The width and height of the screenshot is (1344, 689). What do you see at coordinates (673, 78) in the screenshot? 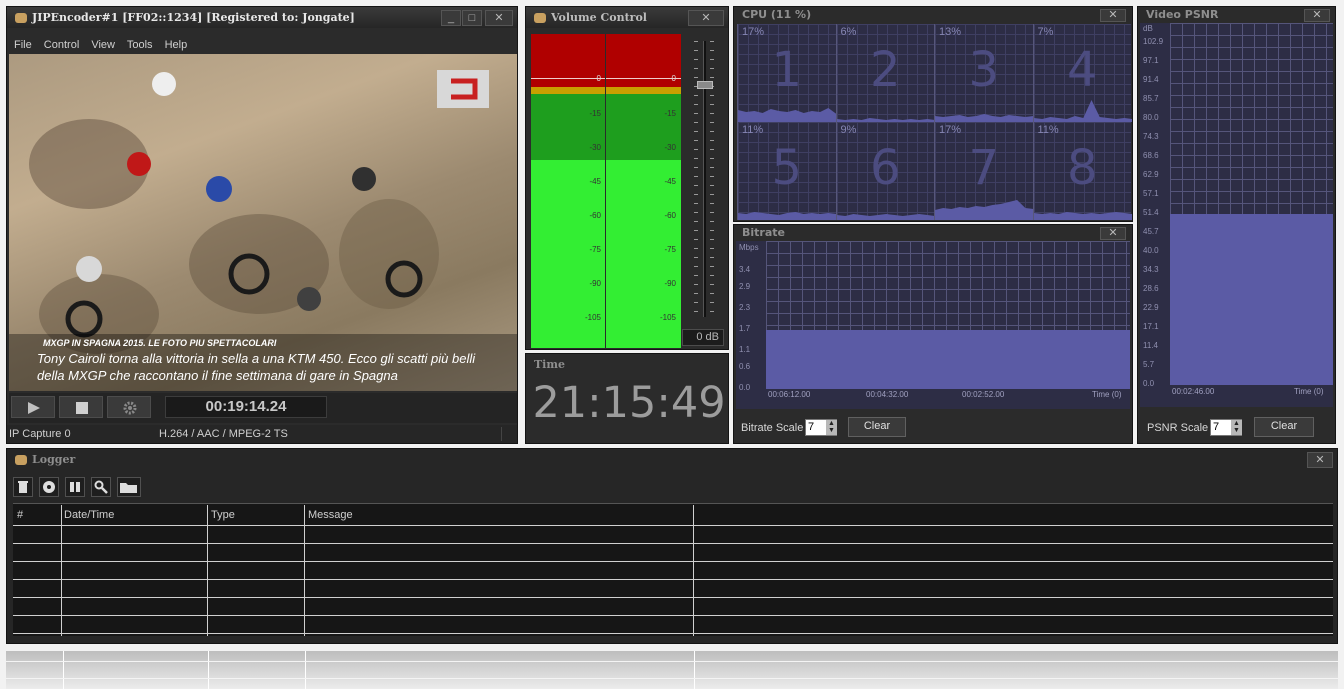
I see `meter-right-label-0: 0` at bounding box center [673, 78].